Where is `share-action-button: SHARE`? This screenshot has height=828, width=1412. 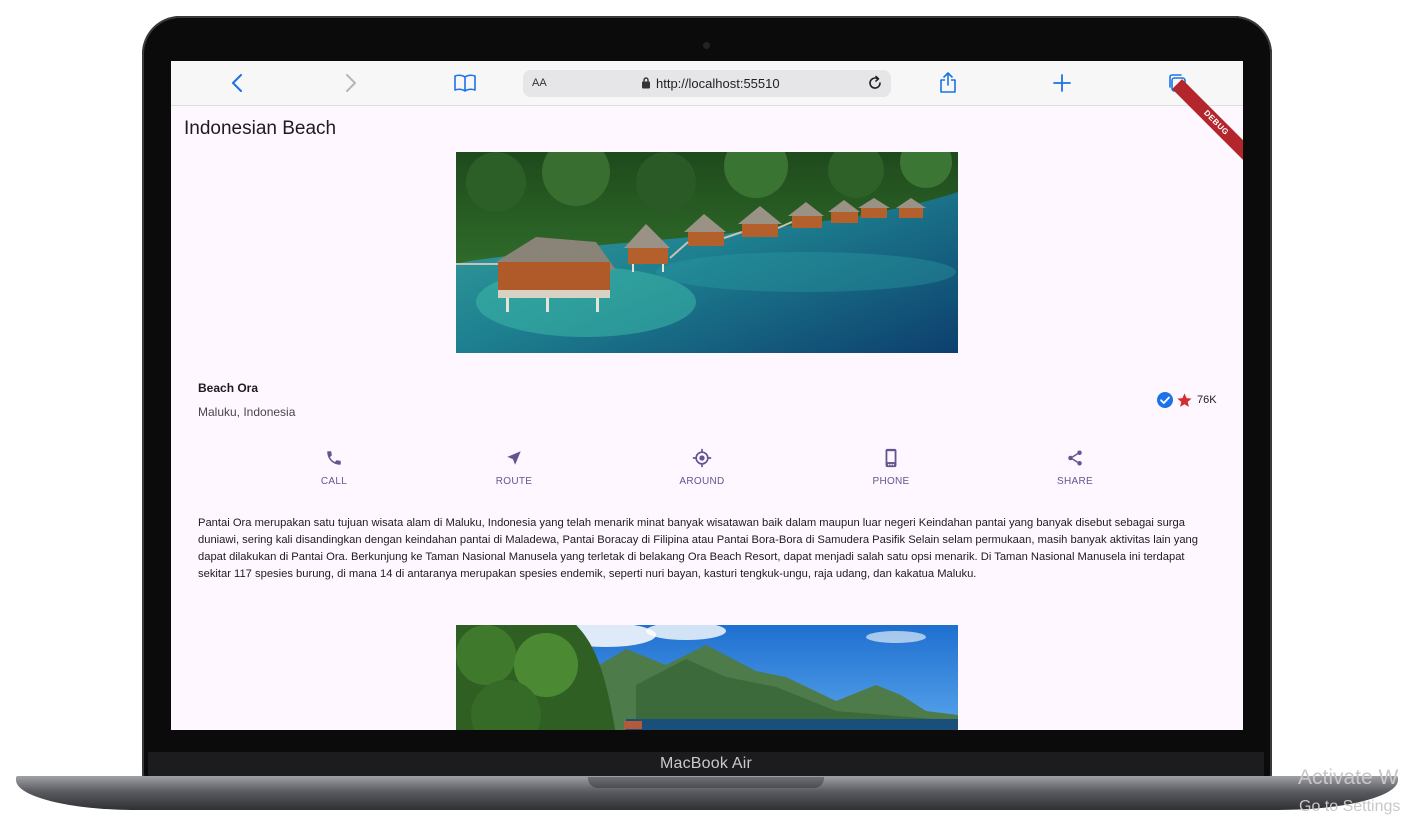 share-action-button: SHARE is located at coordinates (1075, 467).